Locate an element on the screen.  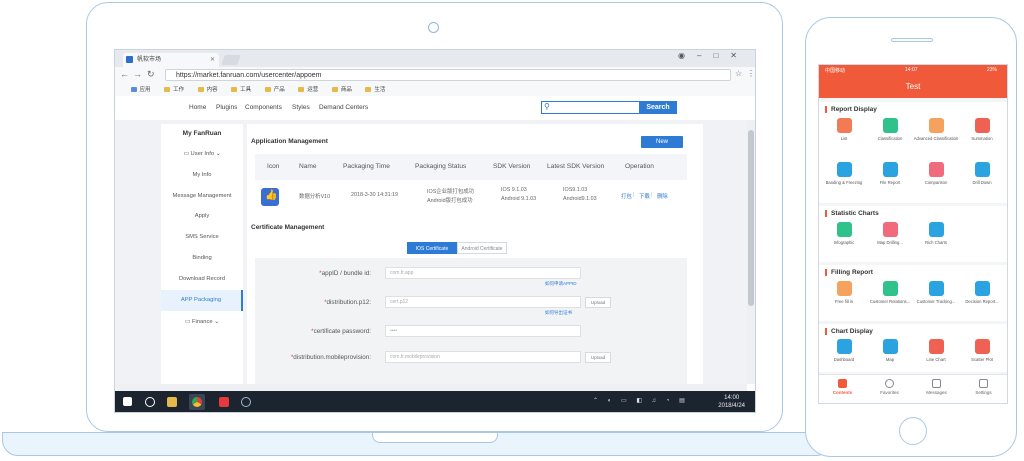
forward-icon: → is located at coordinates (137, 74).